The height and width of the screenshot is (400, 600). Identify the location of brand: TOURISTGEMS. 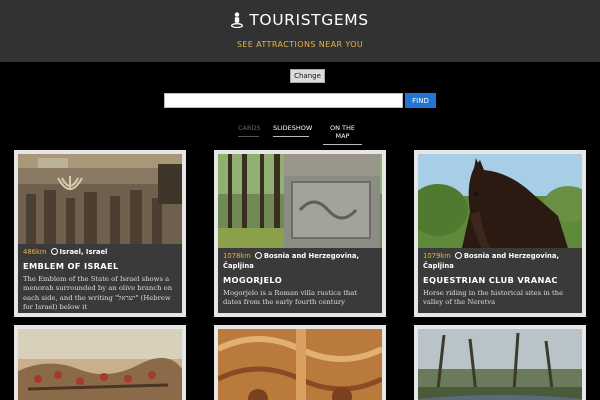
(300, 20).